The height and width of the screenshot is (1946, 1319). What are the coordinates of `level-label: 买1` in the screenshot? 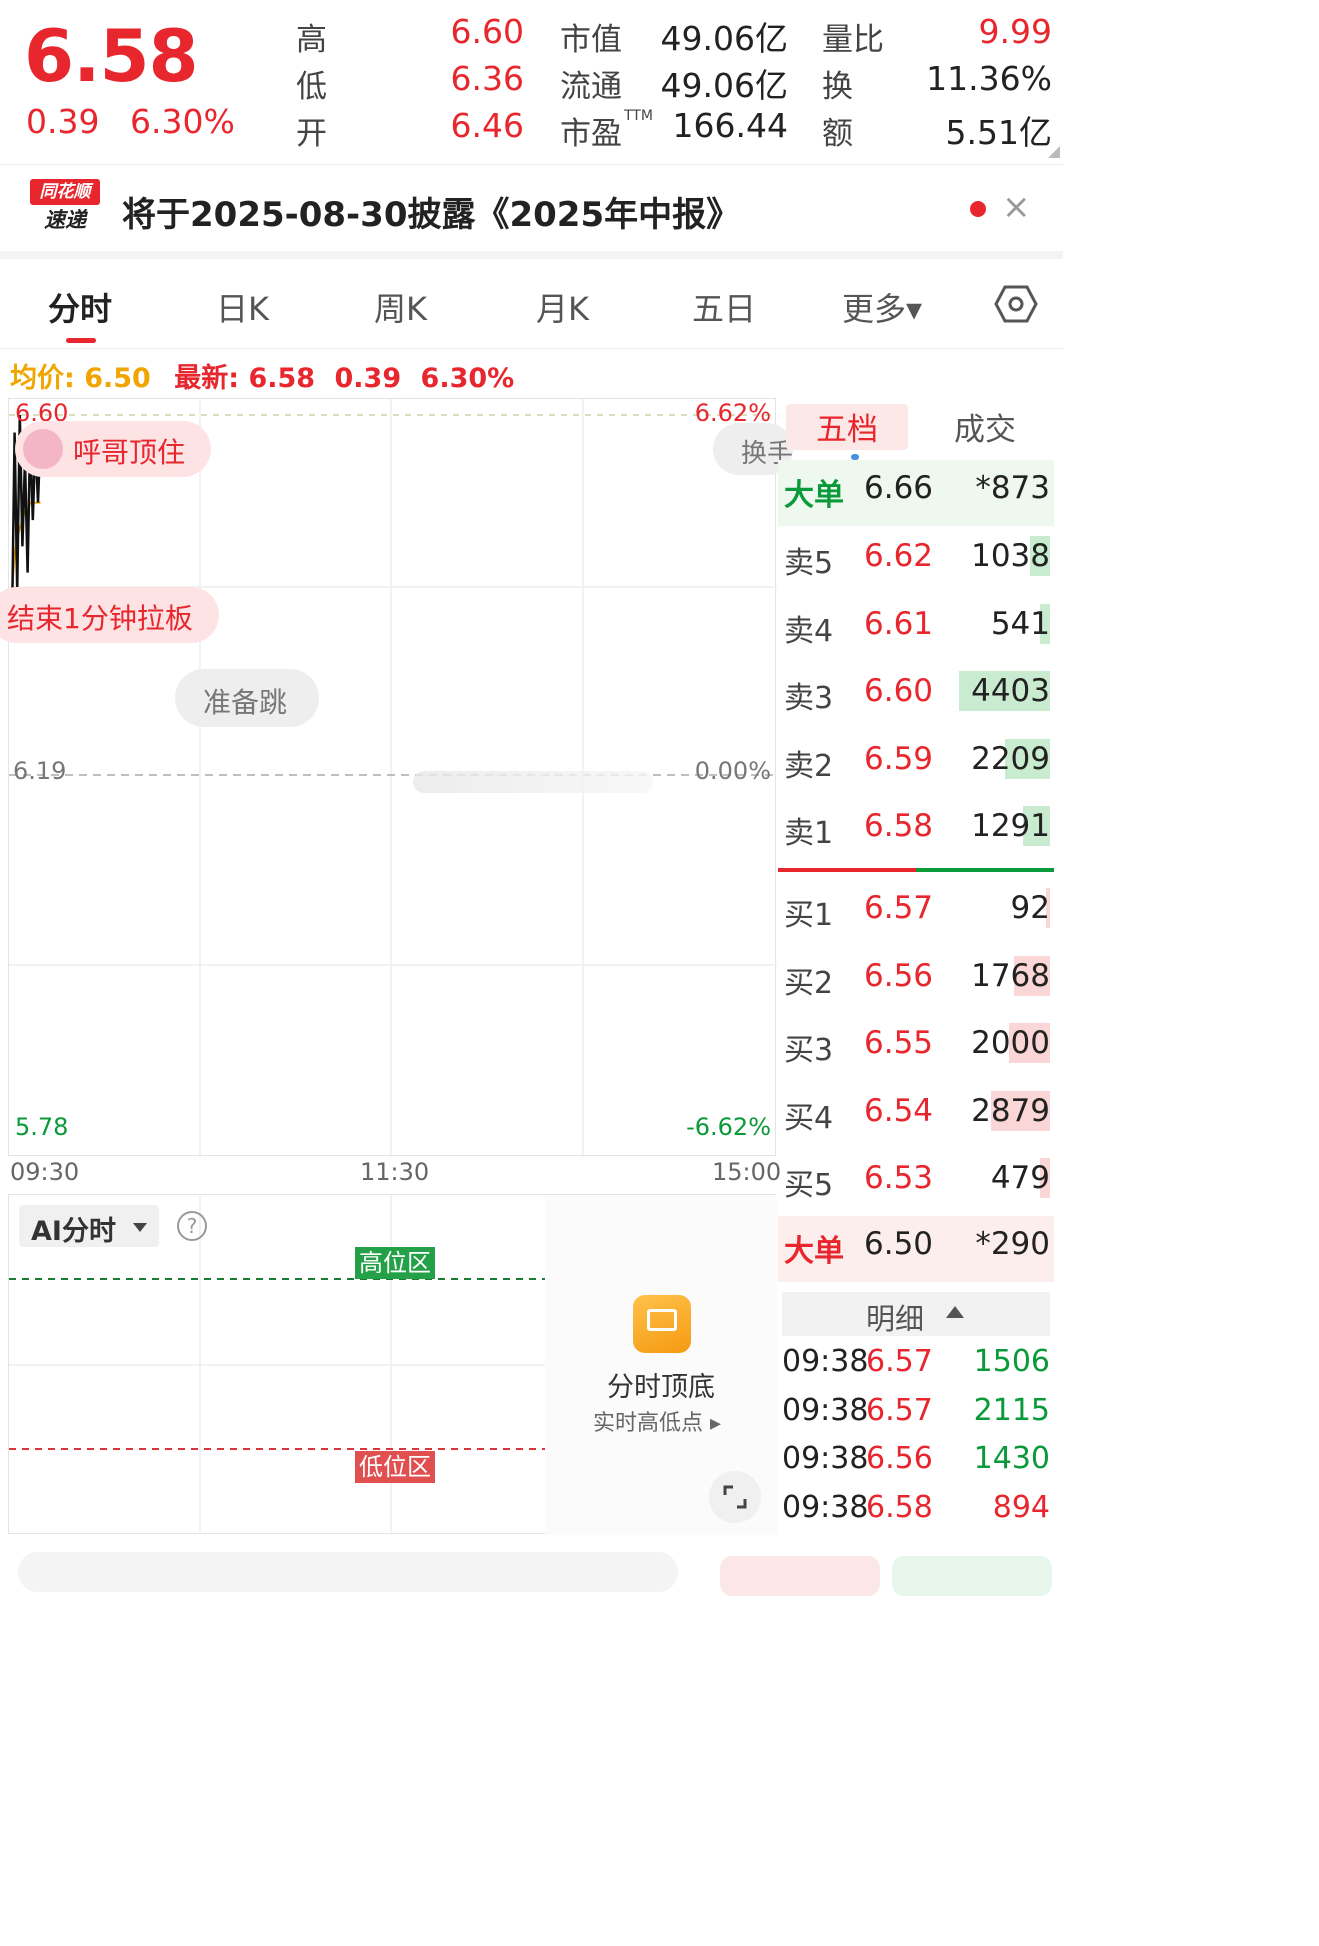 It's located at (809, 915).